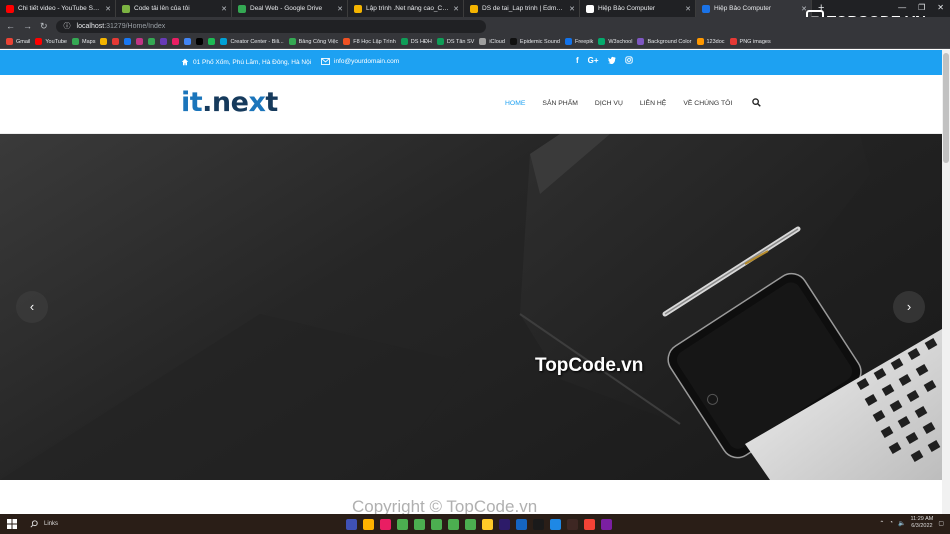  Describe the element at coordinates (609, 103) in the screenshot. I see `nav-services: DỊCH VỤ` at that location.